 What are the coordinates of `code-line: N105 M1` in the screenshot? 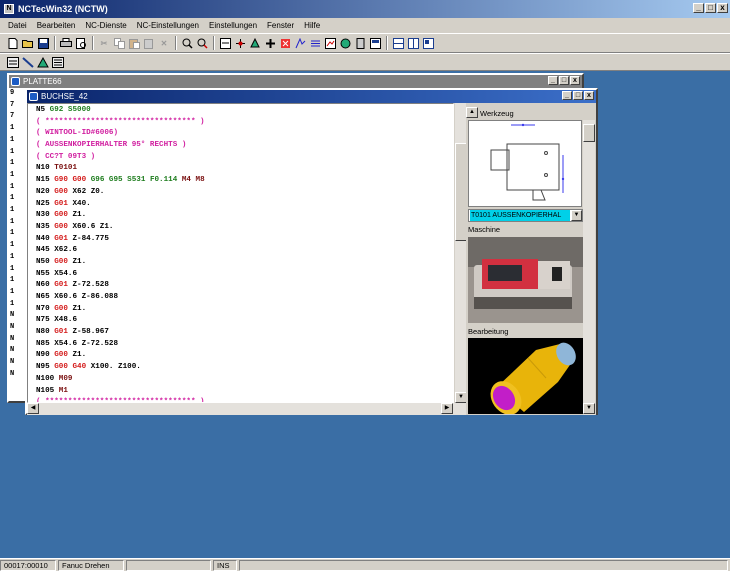 It's located at (244, 392).